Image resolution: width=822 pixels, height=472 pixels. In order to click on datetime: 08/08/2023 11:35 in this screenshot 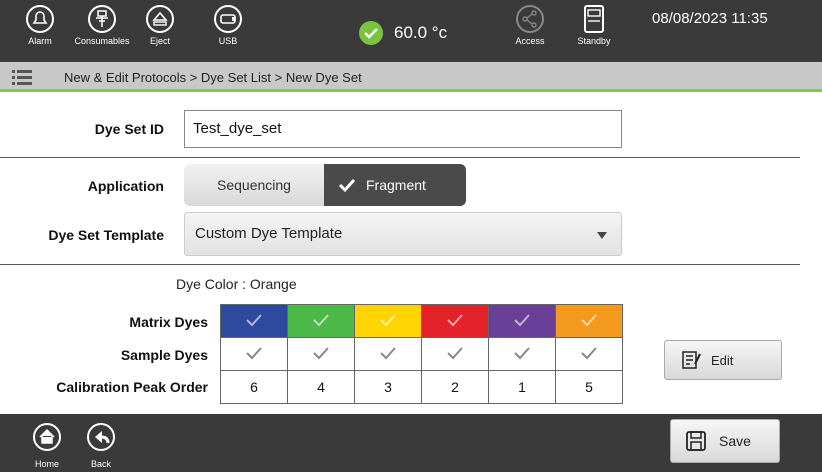, I will do `click(710, 18)`.